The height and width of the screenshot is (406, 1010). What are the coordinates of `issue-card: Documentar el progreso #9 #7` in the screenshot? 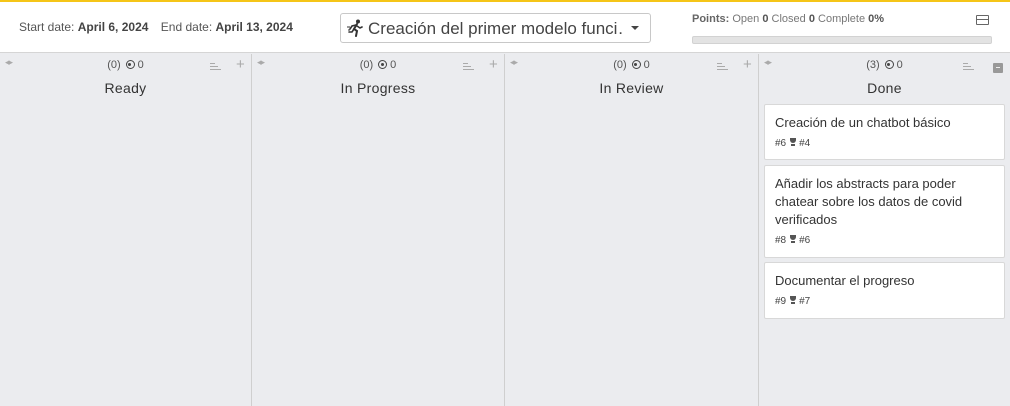 It's located at (884, 290).